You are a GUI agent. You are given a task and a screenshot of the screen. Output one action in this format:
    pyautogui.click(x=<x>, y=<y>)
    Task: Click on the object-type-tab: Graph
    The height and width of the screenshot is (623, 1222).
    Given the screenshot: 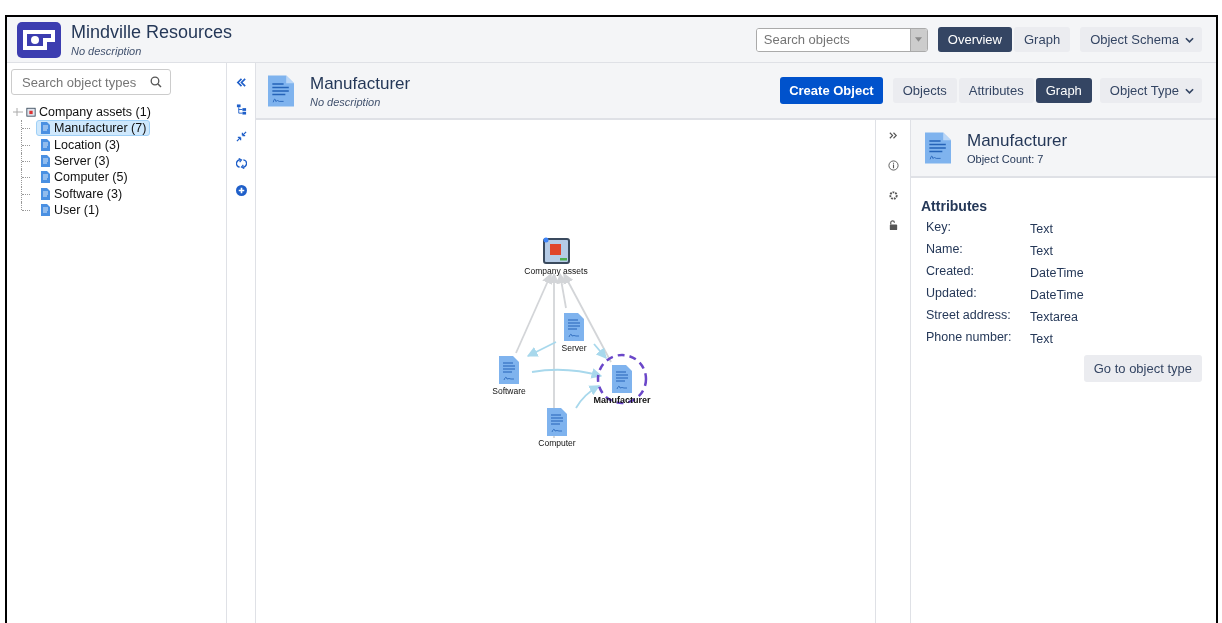 What is the action you would take?
    pyautogui.click(x=1063, y=90)
    